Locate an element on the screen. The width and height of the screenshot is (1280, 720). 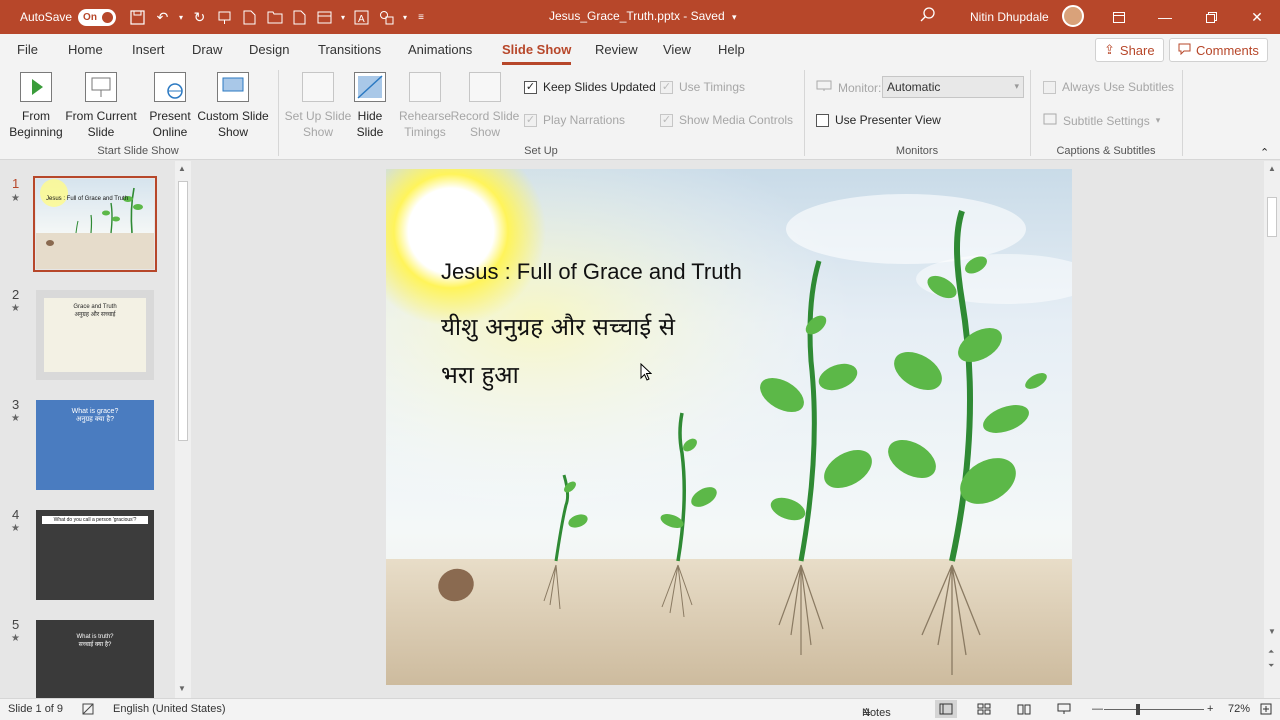
normal-view-icon is located at coordinates (946, 709).